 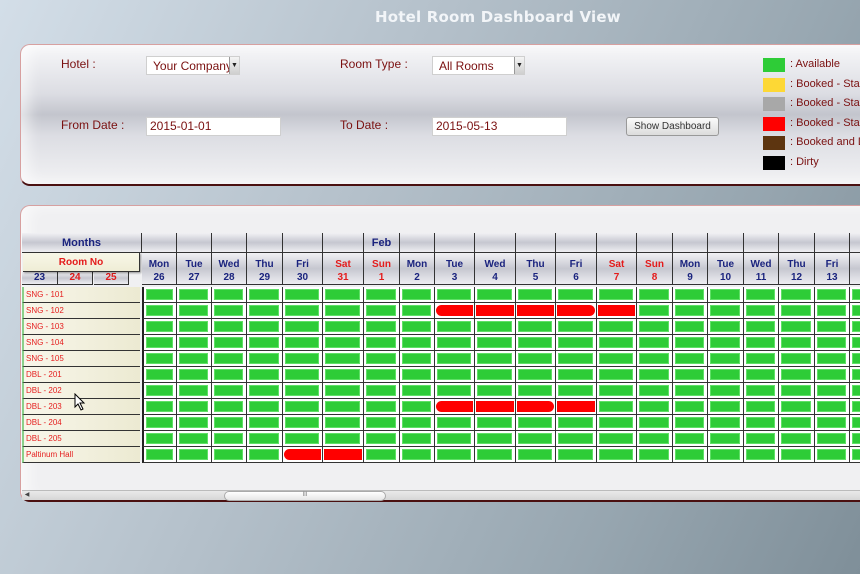 What do you see at coordinates (81, 295) in the screenshot?
I see `room-label: SNG - 101` at bounding box center [81, 295].